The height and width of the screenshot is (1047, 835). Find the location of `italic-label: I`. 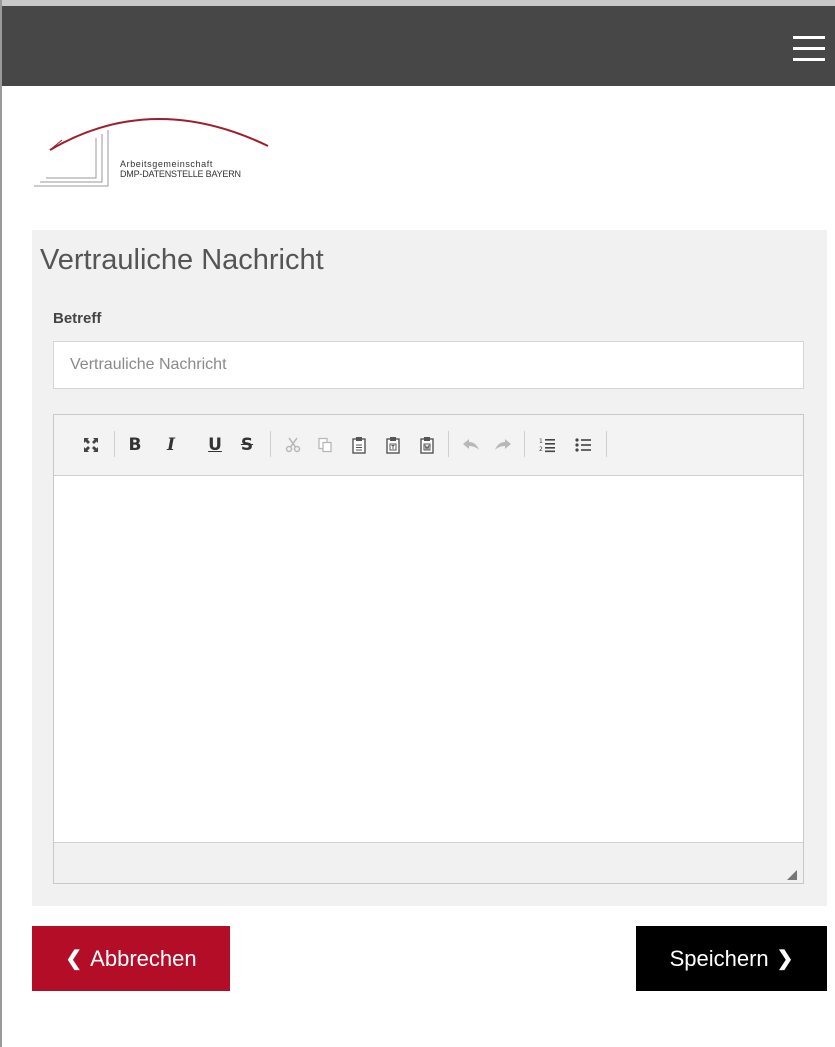

italic-label: I is located at coordinates (171, 445).